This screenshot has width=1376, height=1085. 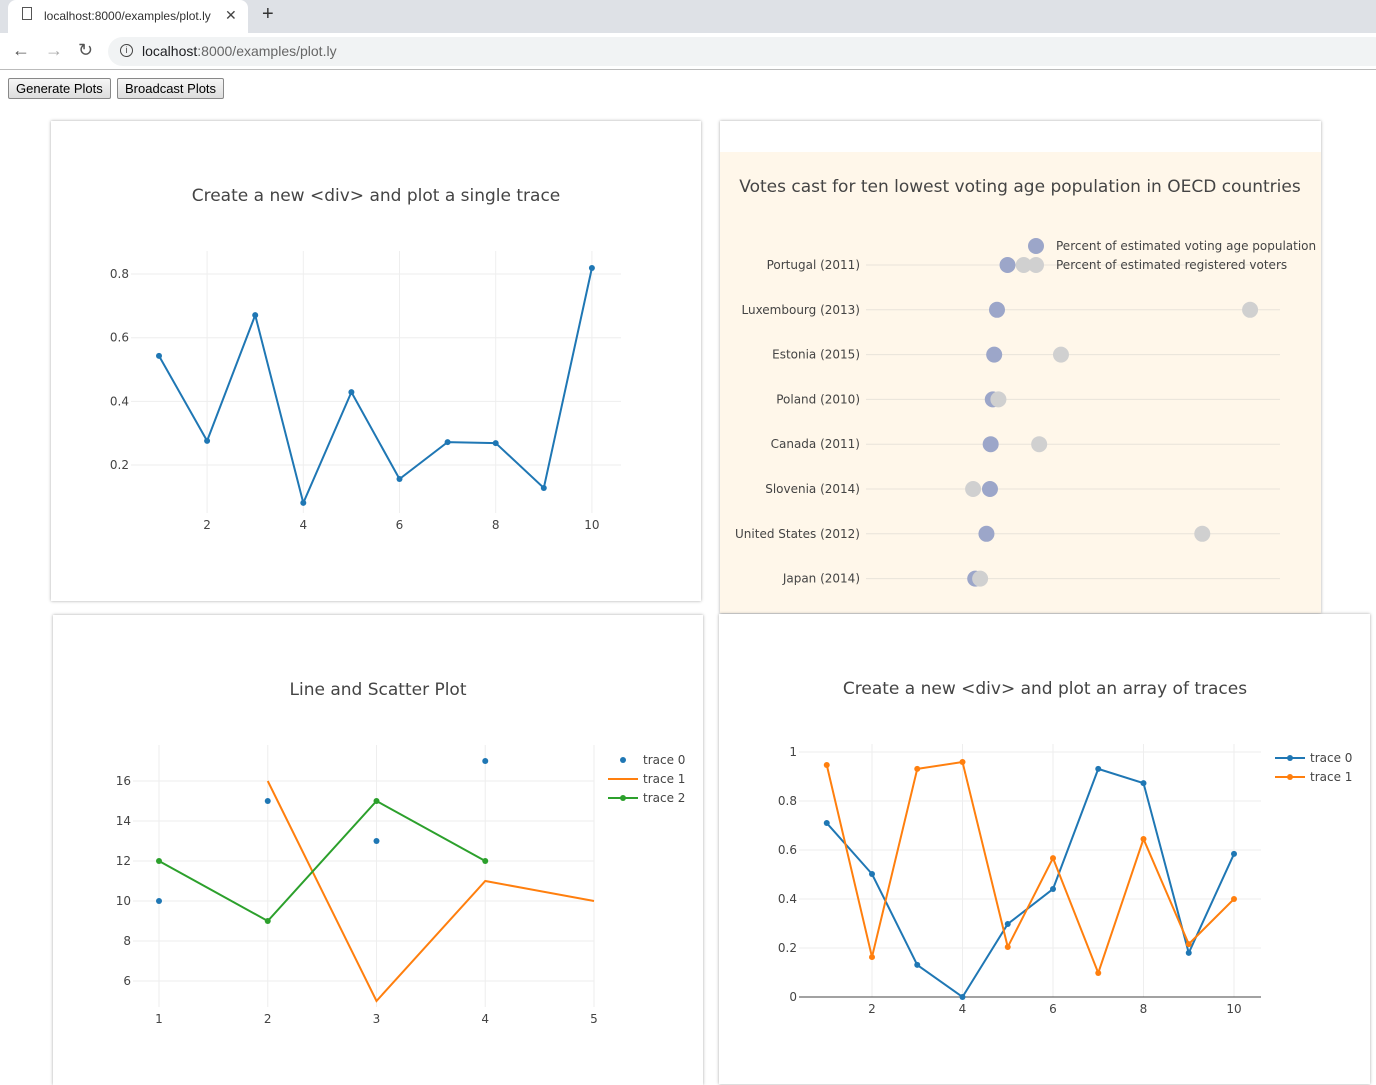 What do you see at coordinates (787, 850) in the screenshot?
I see `y-tick-label: 0.6` at bounding box center [787, 850].